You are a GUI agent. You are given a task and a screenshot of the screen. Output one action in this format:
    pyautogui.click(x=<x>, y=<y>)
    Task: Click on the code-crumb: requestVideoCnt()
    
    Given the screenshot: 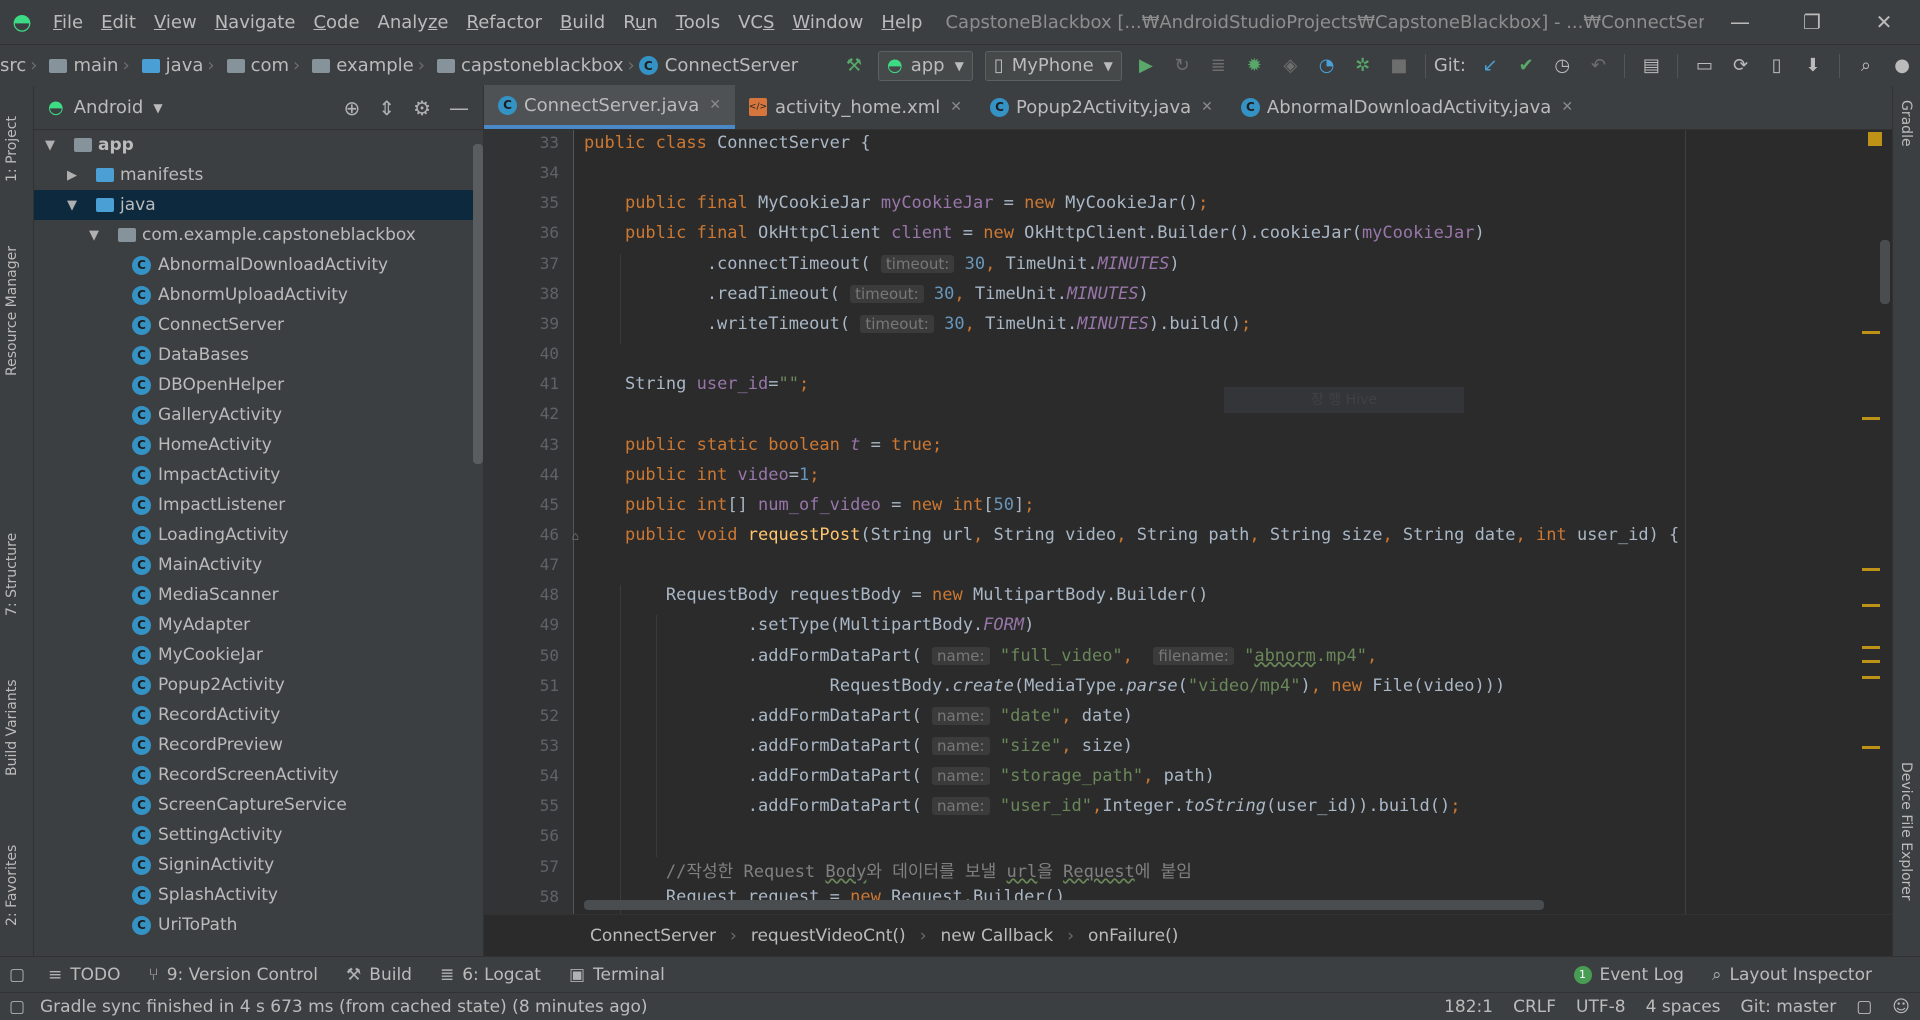 What is the action you would take?
    pyautogui.click(x=828, y=936)
    